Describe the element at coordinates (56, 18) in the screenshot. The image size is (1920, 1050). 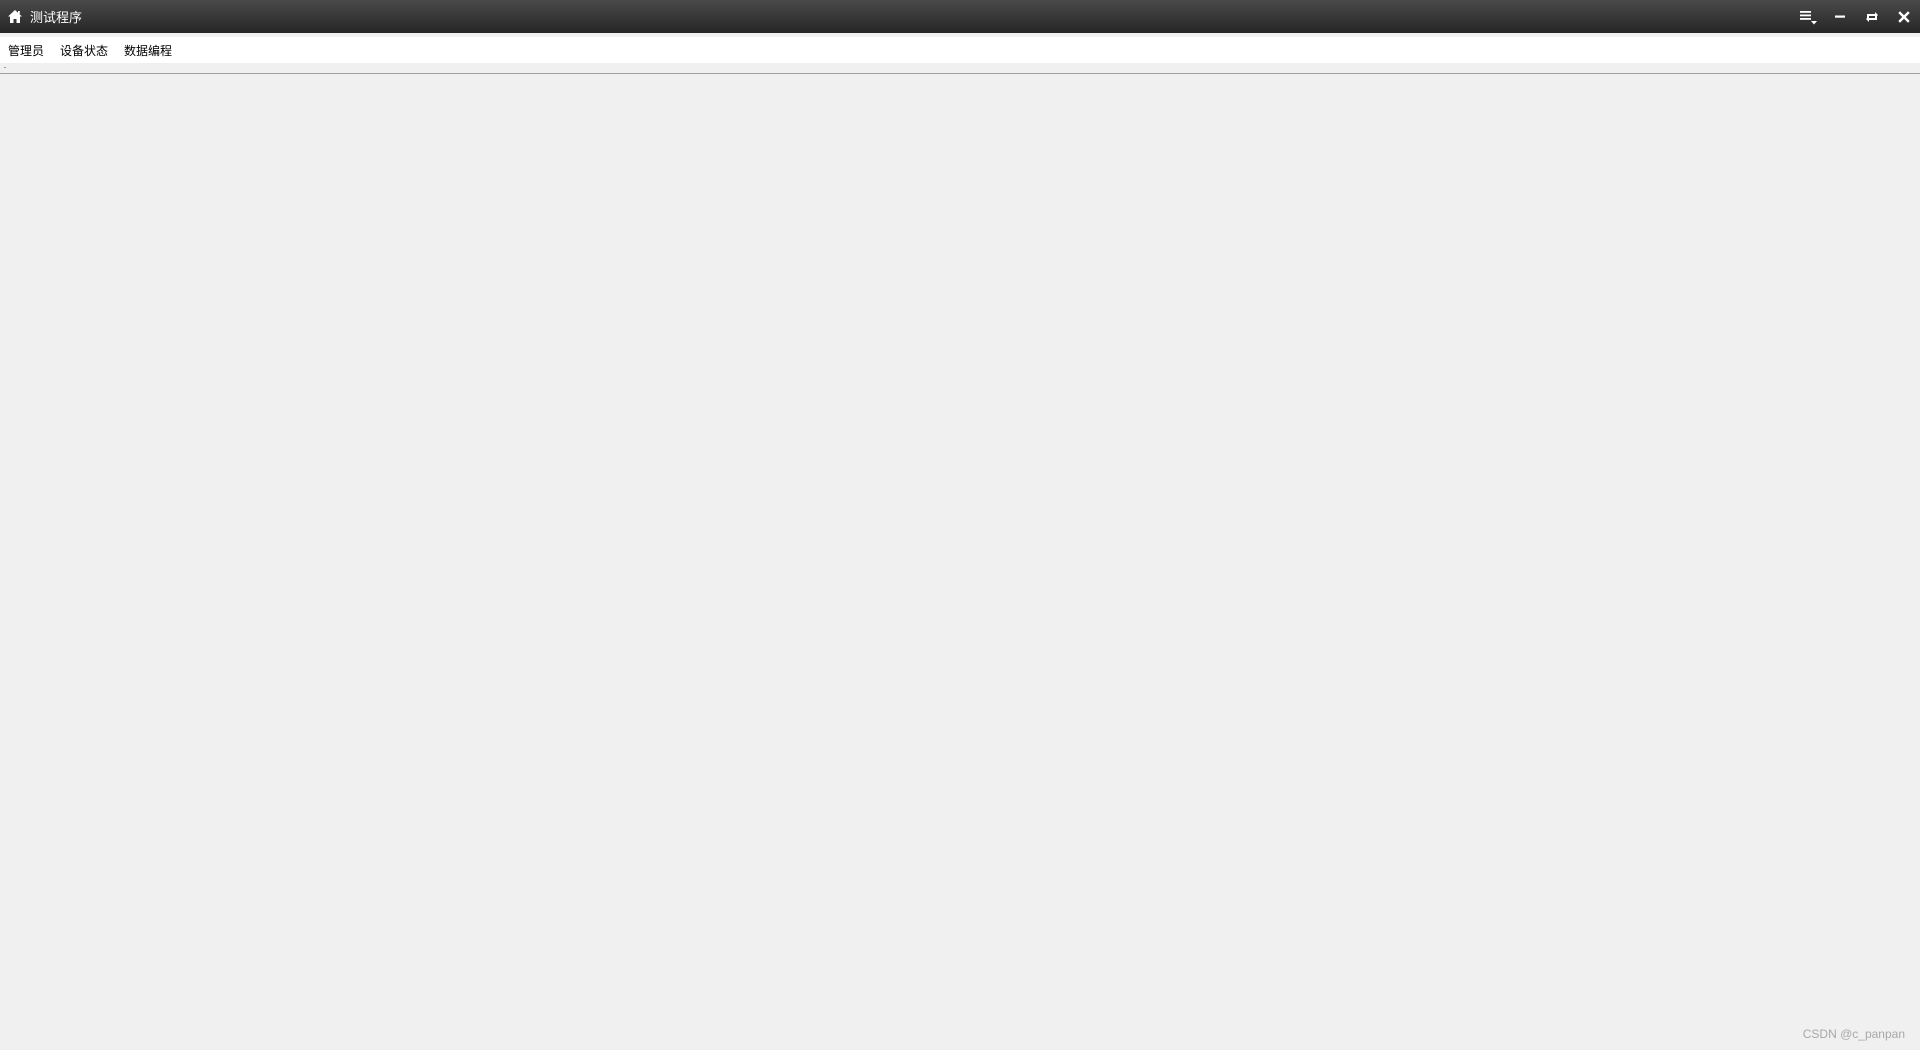
I see `window-title: 测试程序` at that location.